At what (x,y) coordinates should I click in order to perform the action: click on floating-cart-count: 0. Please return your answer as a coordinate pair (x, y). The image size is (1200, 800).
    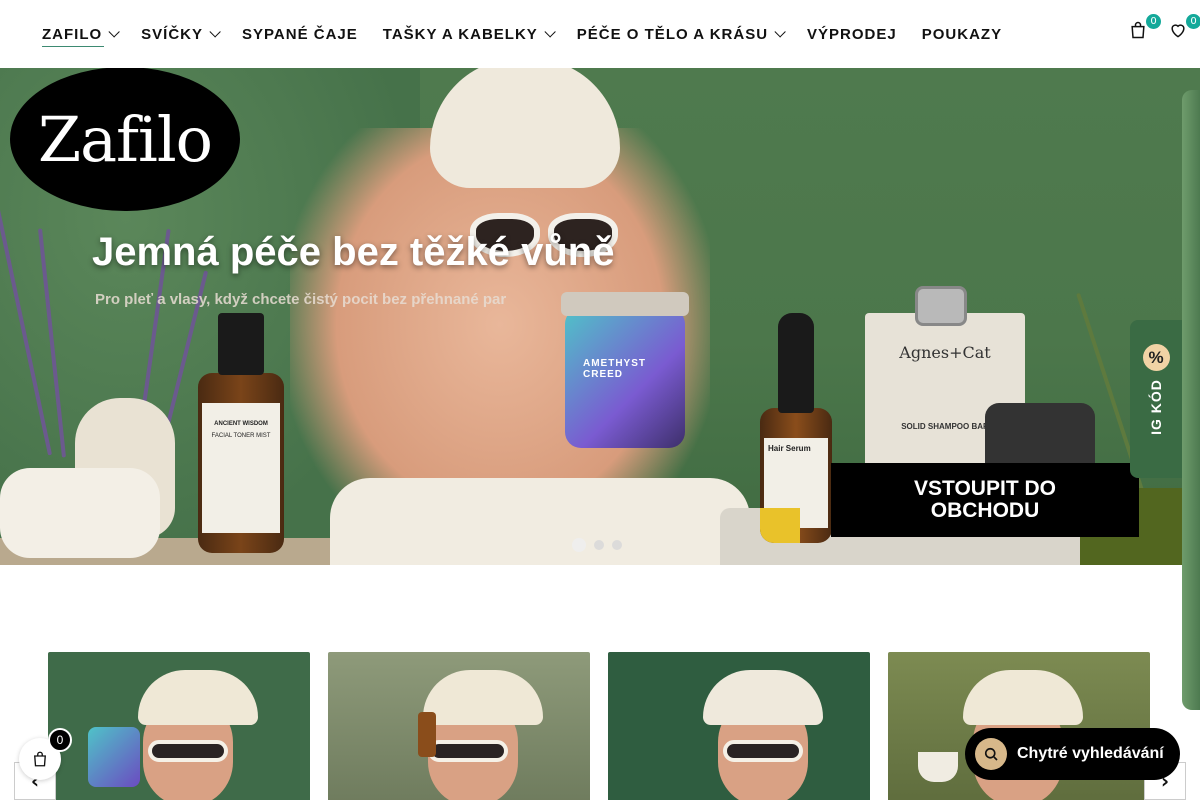
    Looking at the image, I should click on (60, 740).